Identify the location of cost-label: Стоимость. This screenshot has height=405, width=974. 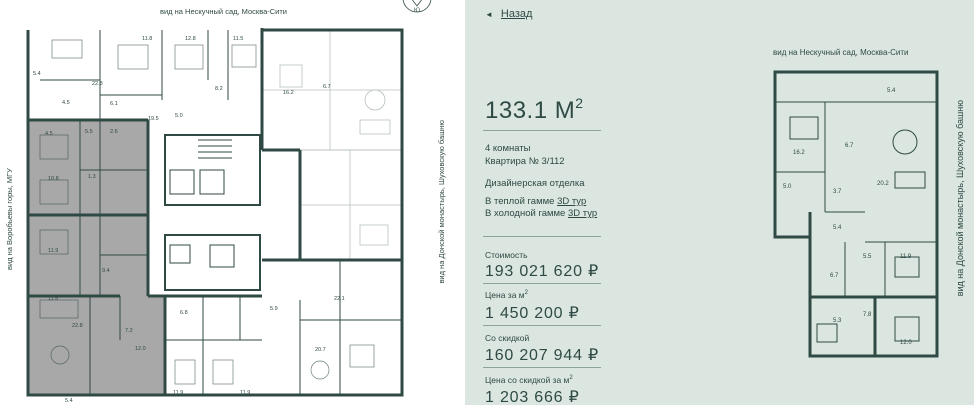
(506, 255).